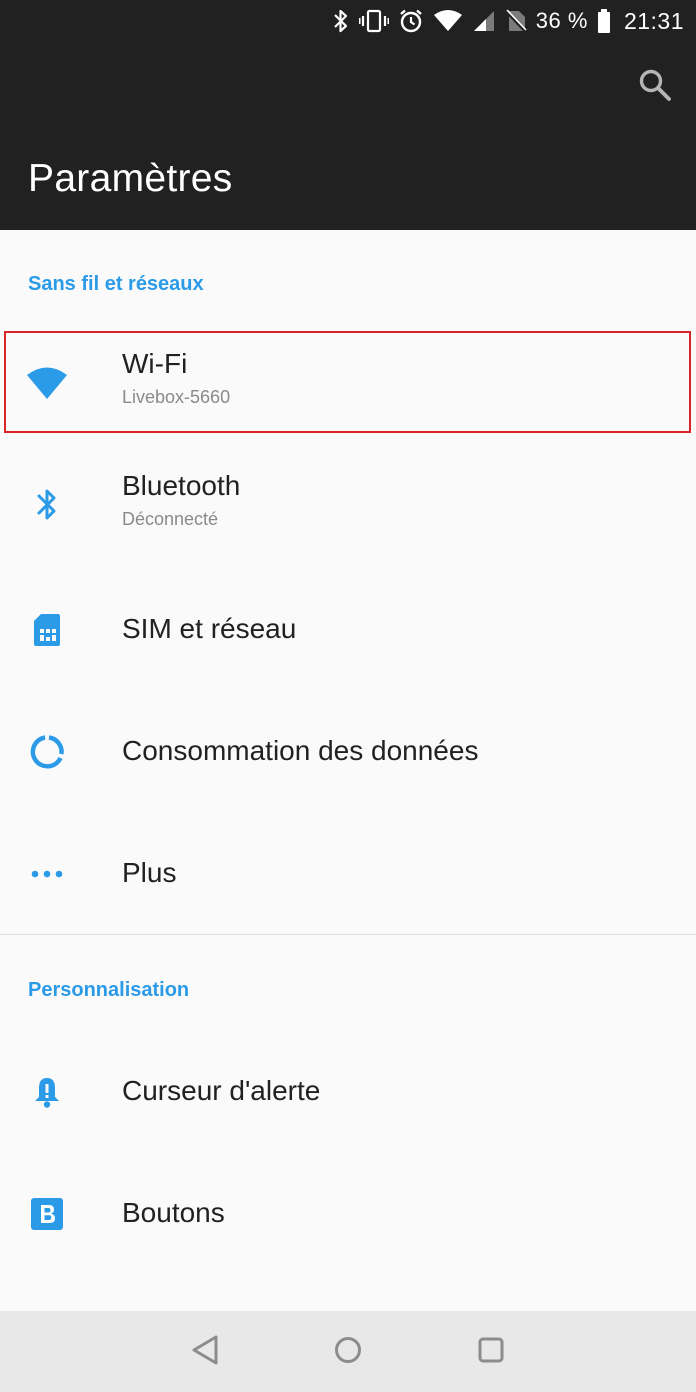 This screenshot has height=1392, width=696. Describe the element at coordinates (176, 397) in the screenshot. I see `settings-item-subtitle: Livebox-5660` at that location.